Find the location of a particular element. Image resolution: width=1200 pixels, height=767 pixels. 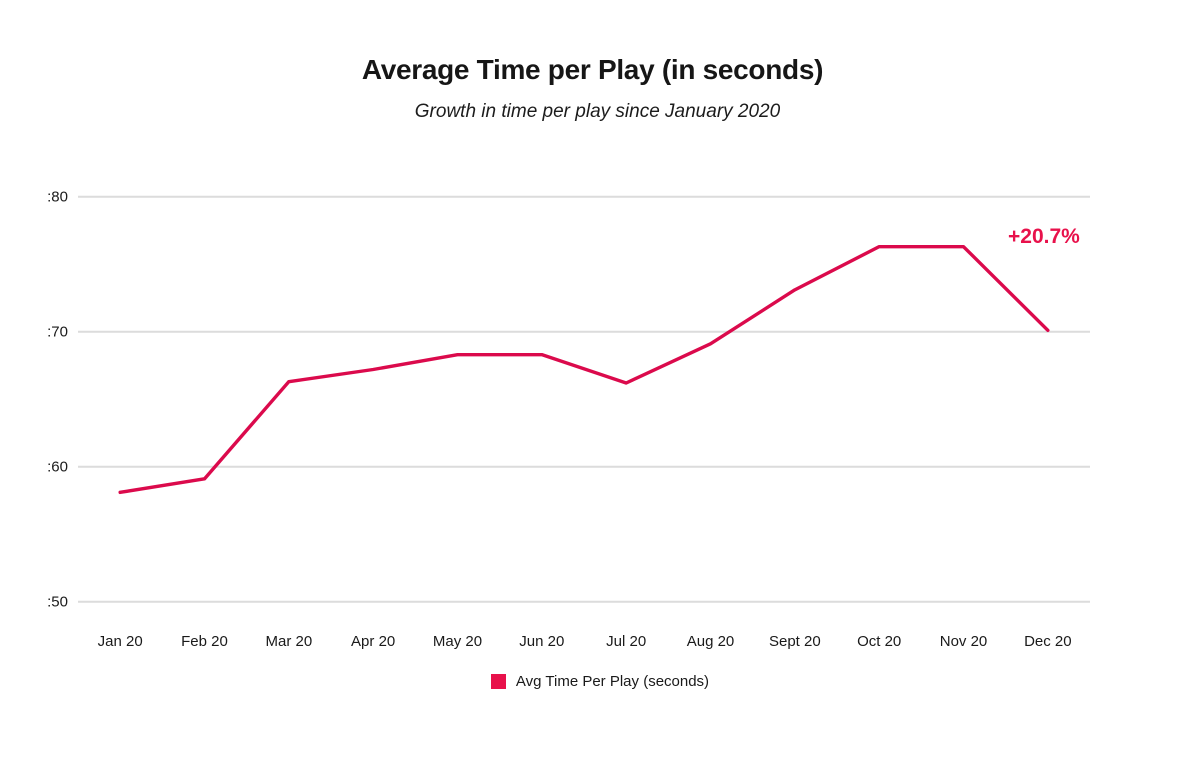

x-axis-tick-label: Jul 20 is located at coordinates (626, 641).